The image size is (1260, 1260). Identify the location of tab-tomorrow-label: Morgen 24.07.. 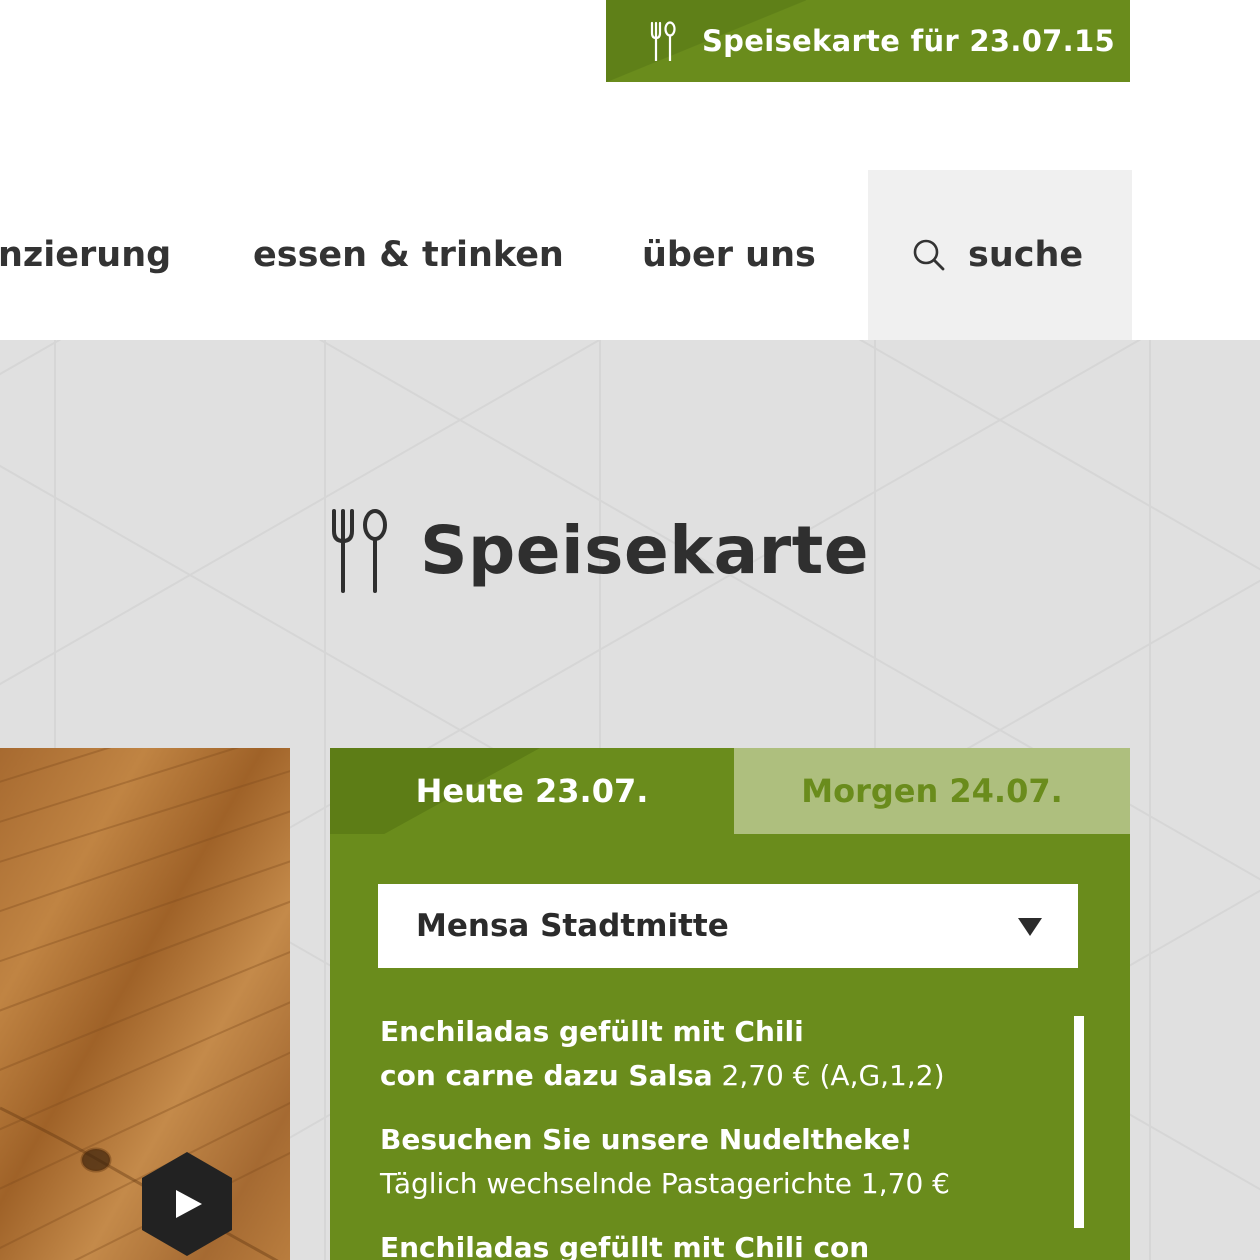
(932, 791).